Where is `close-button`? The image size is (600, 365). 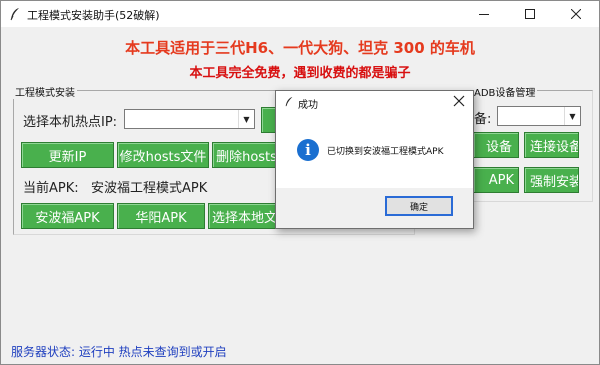
close-button is located at coordinates (576, 14).